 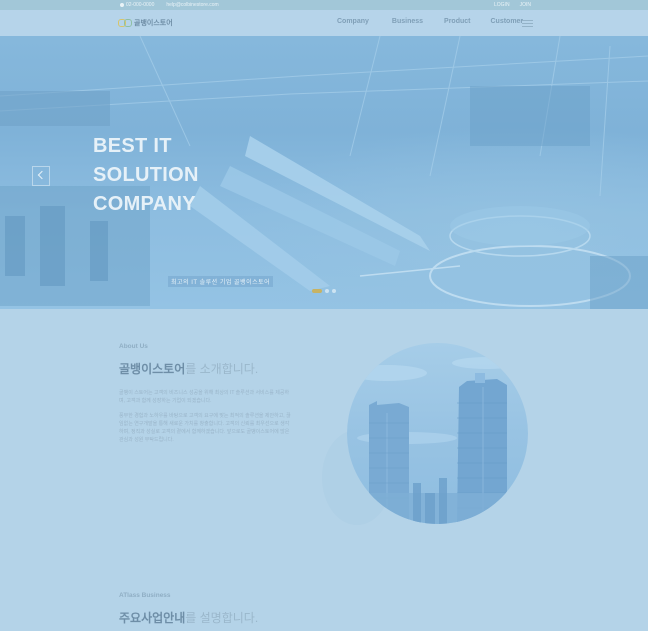 I want to click on about-label: About Us, so click(x=133, y=346).